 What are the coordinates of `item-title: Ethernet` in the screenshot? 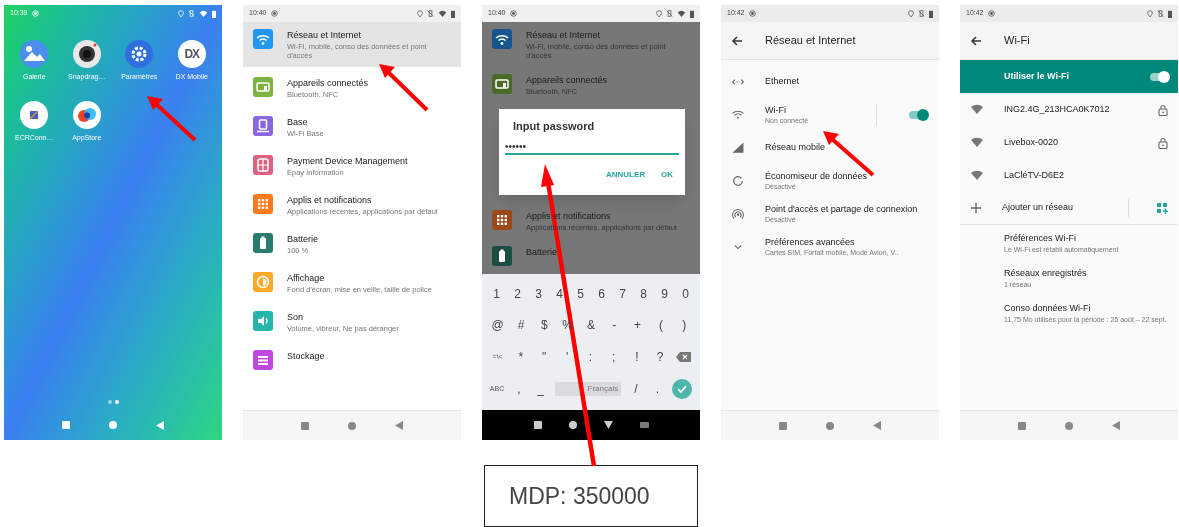 It's located at (783, 81).